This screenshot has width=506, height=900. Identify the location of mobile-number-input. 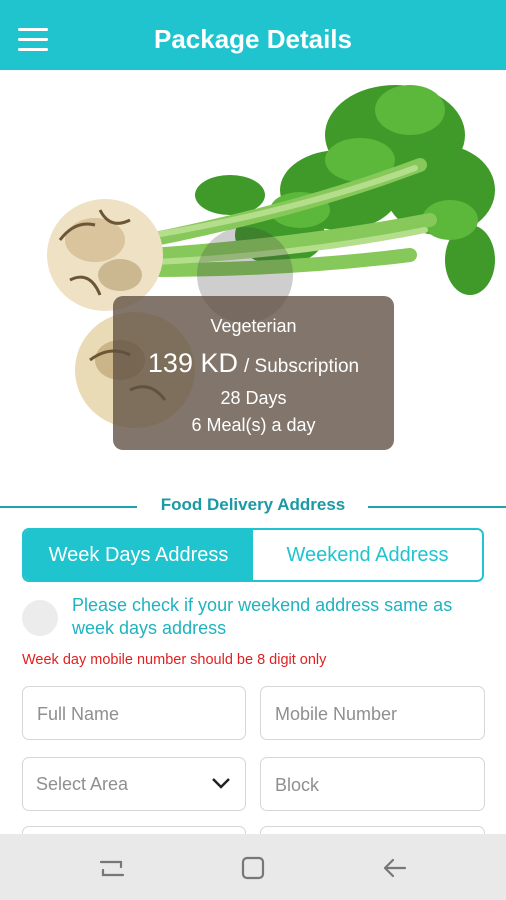
(374, 714).